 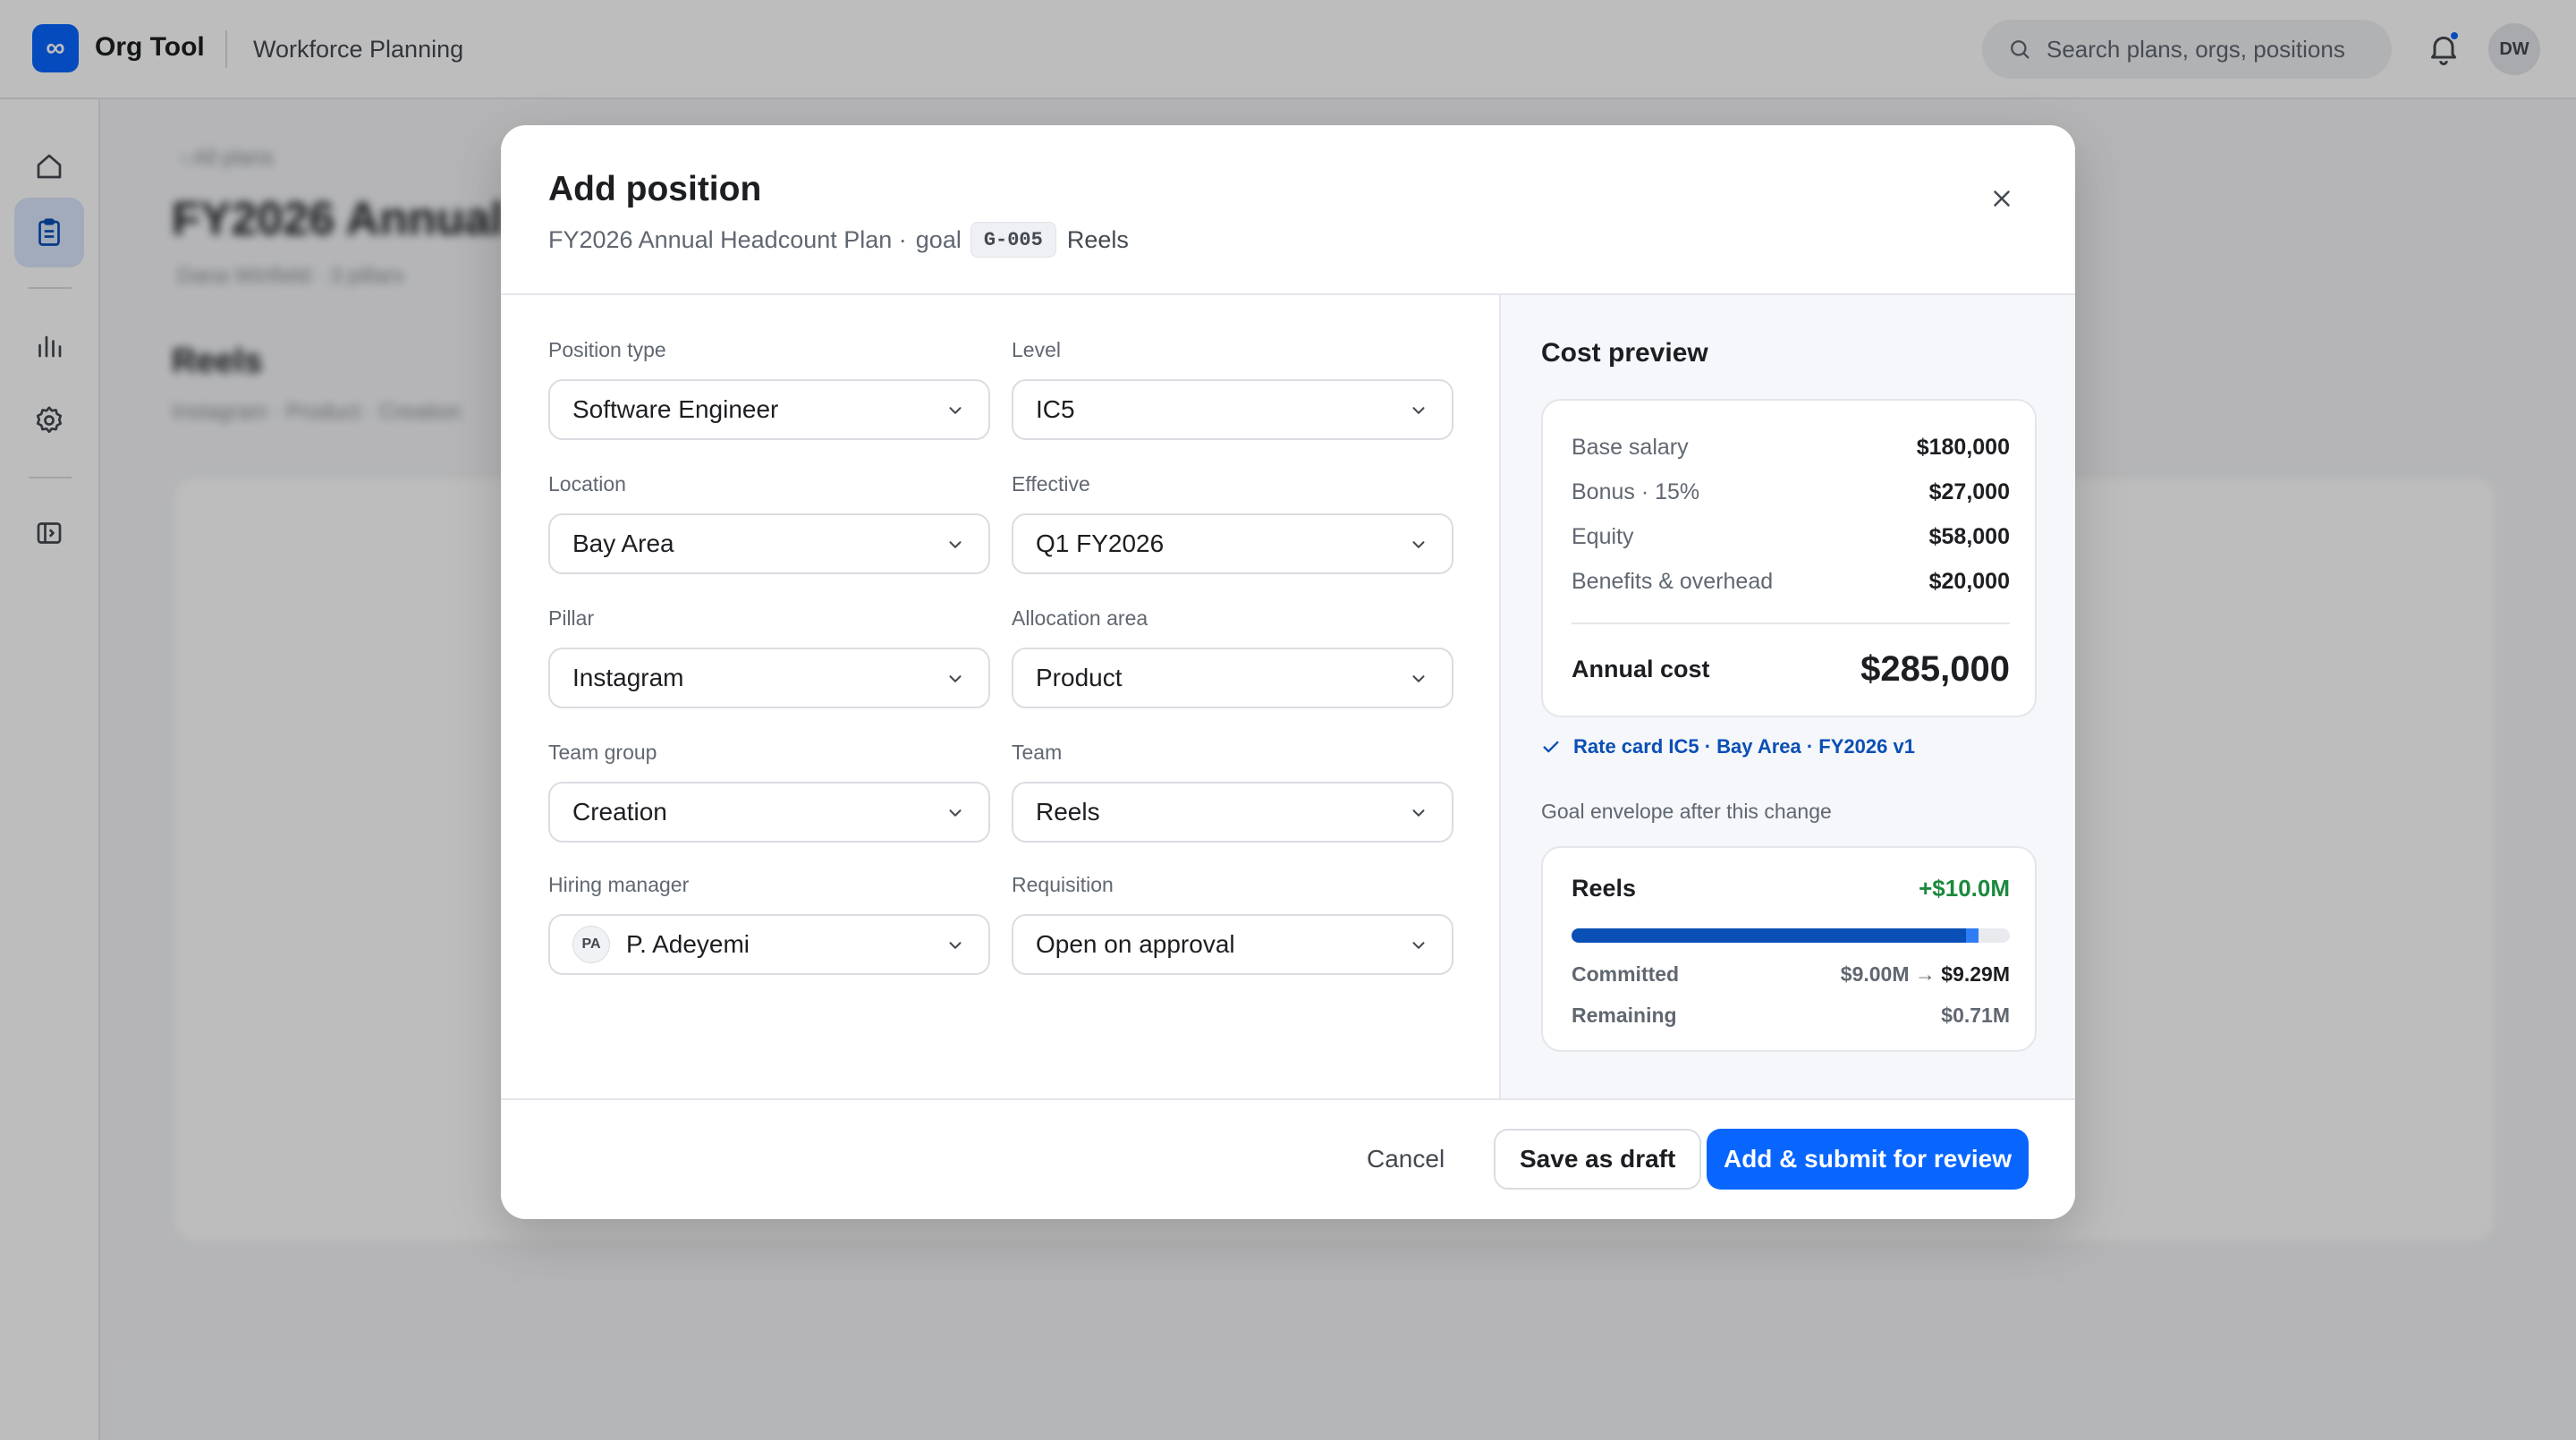 I want to click on rate-card-text: Rate card IC5 · Bay Area · FY2026 v1, so click(x=1744, y=747).